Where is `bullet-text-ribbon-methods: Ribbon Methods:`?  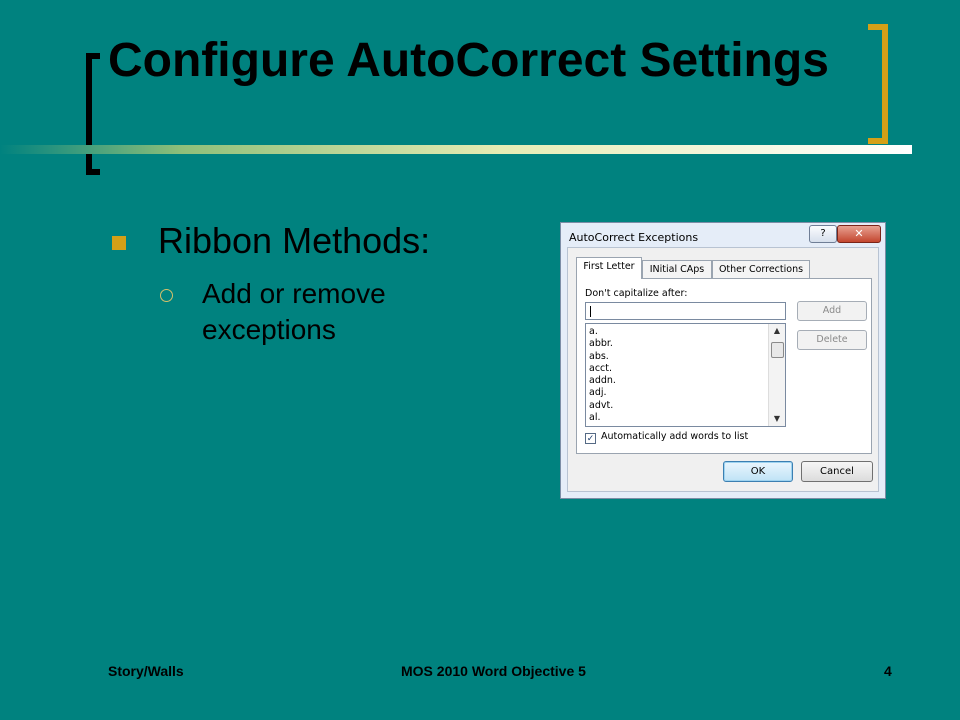
bullet-text-ribbon-methods: Ribbon Methods: is located at coordinates (294, 240).